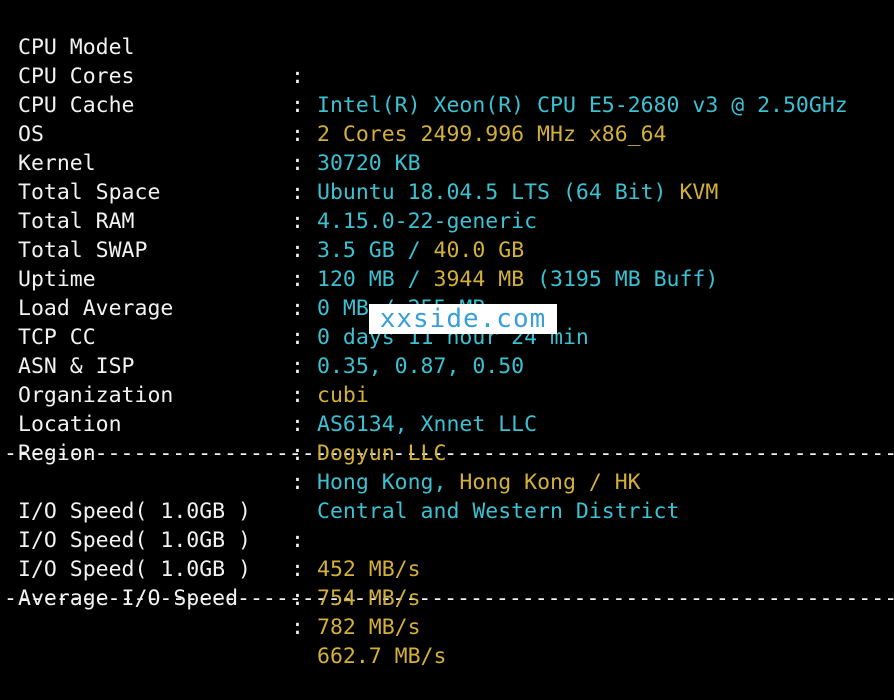 Image resolution: width=894 pixels, height=700 pixels. Describe the element at coordinates (382, 656) in the screenshot. I see `average-io-value: 662.7 MB/s` at that location.